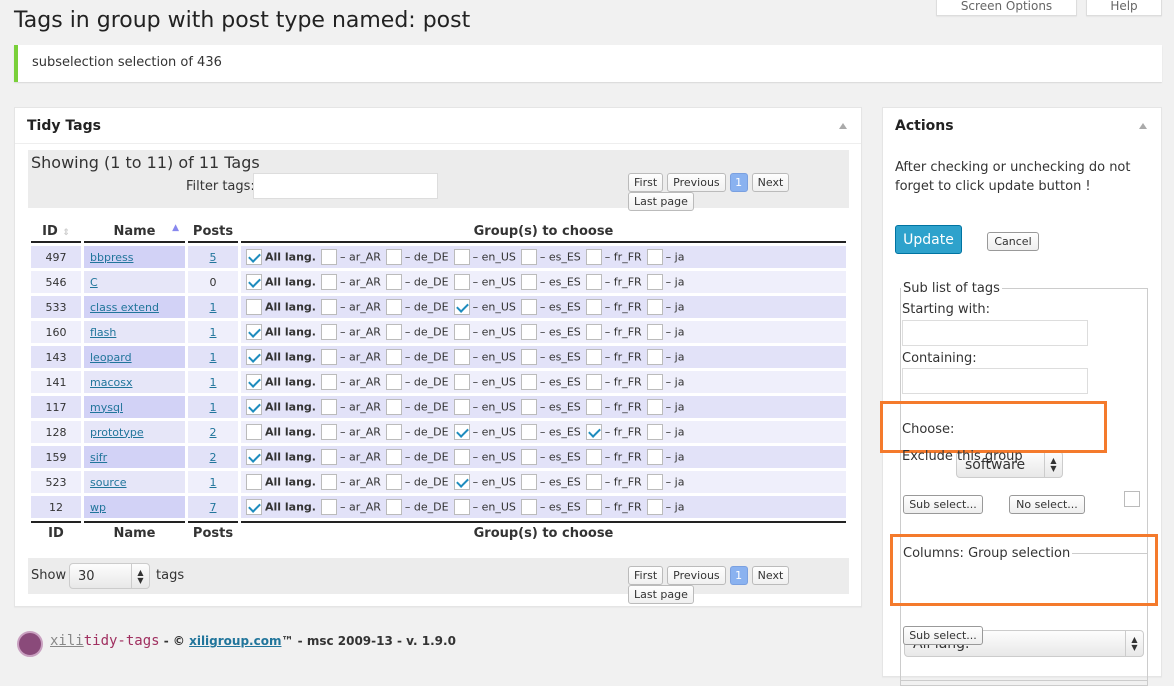 This screenshot has width=1174, height=686. I want to click on tag-name-link: flash, so click(103, 332).